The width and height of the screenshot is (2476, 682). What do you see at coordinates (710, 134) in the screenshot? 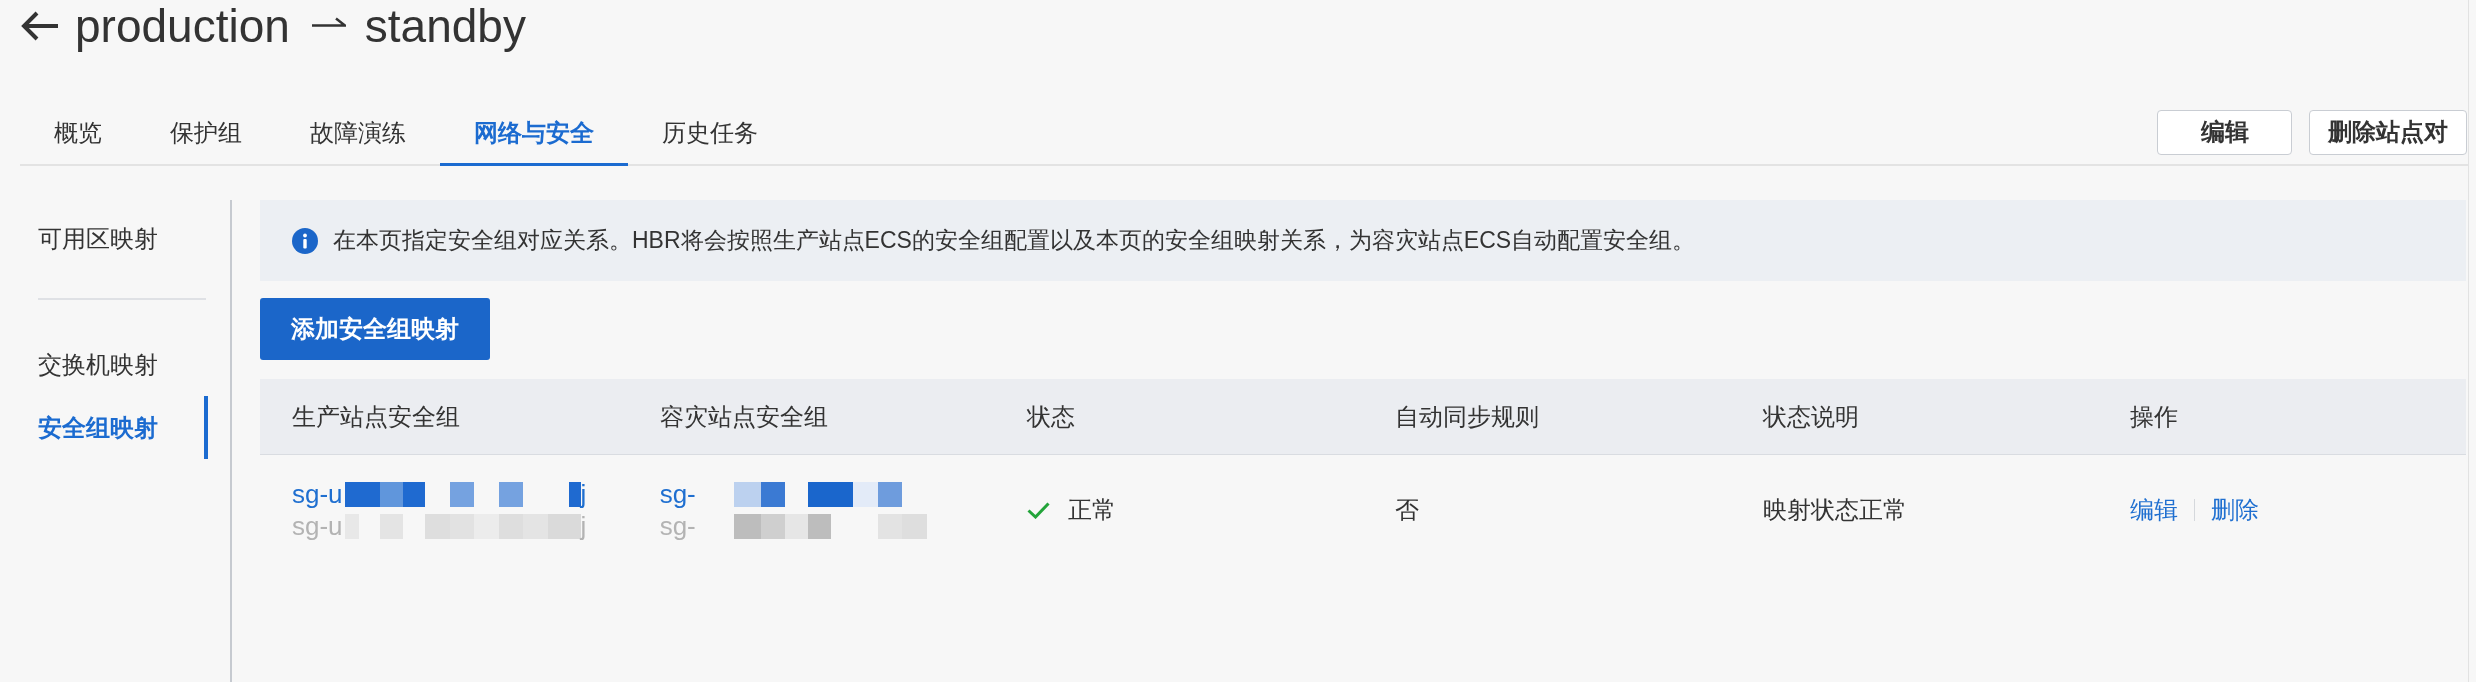
I see `tab: 历史任务` at bounding box center [710, 134].